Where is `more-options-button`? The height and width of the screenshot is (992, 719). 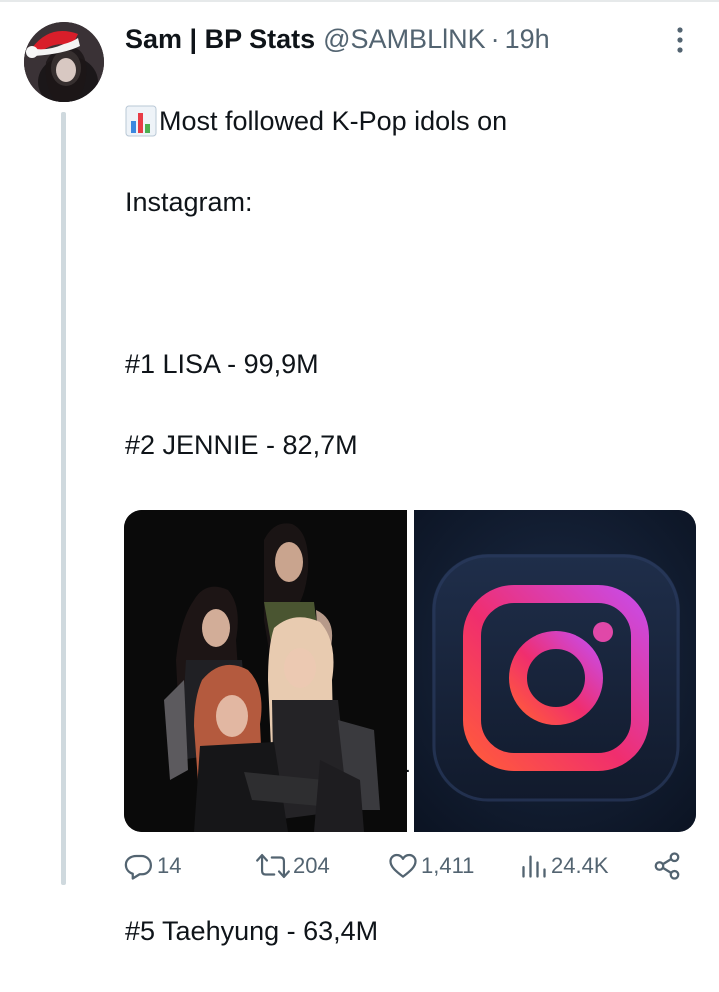
more-options-button is located at coordinates (680, 40).